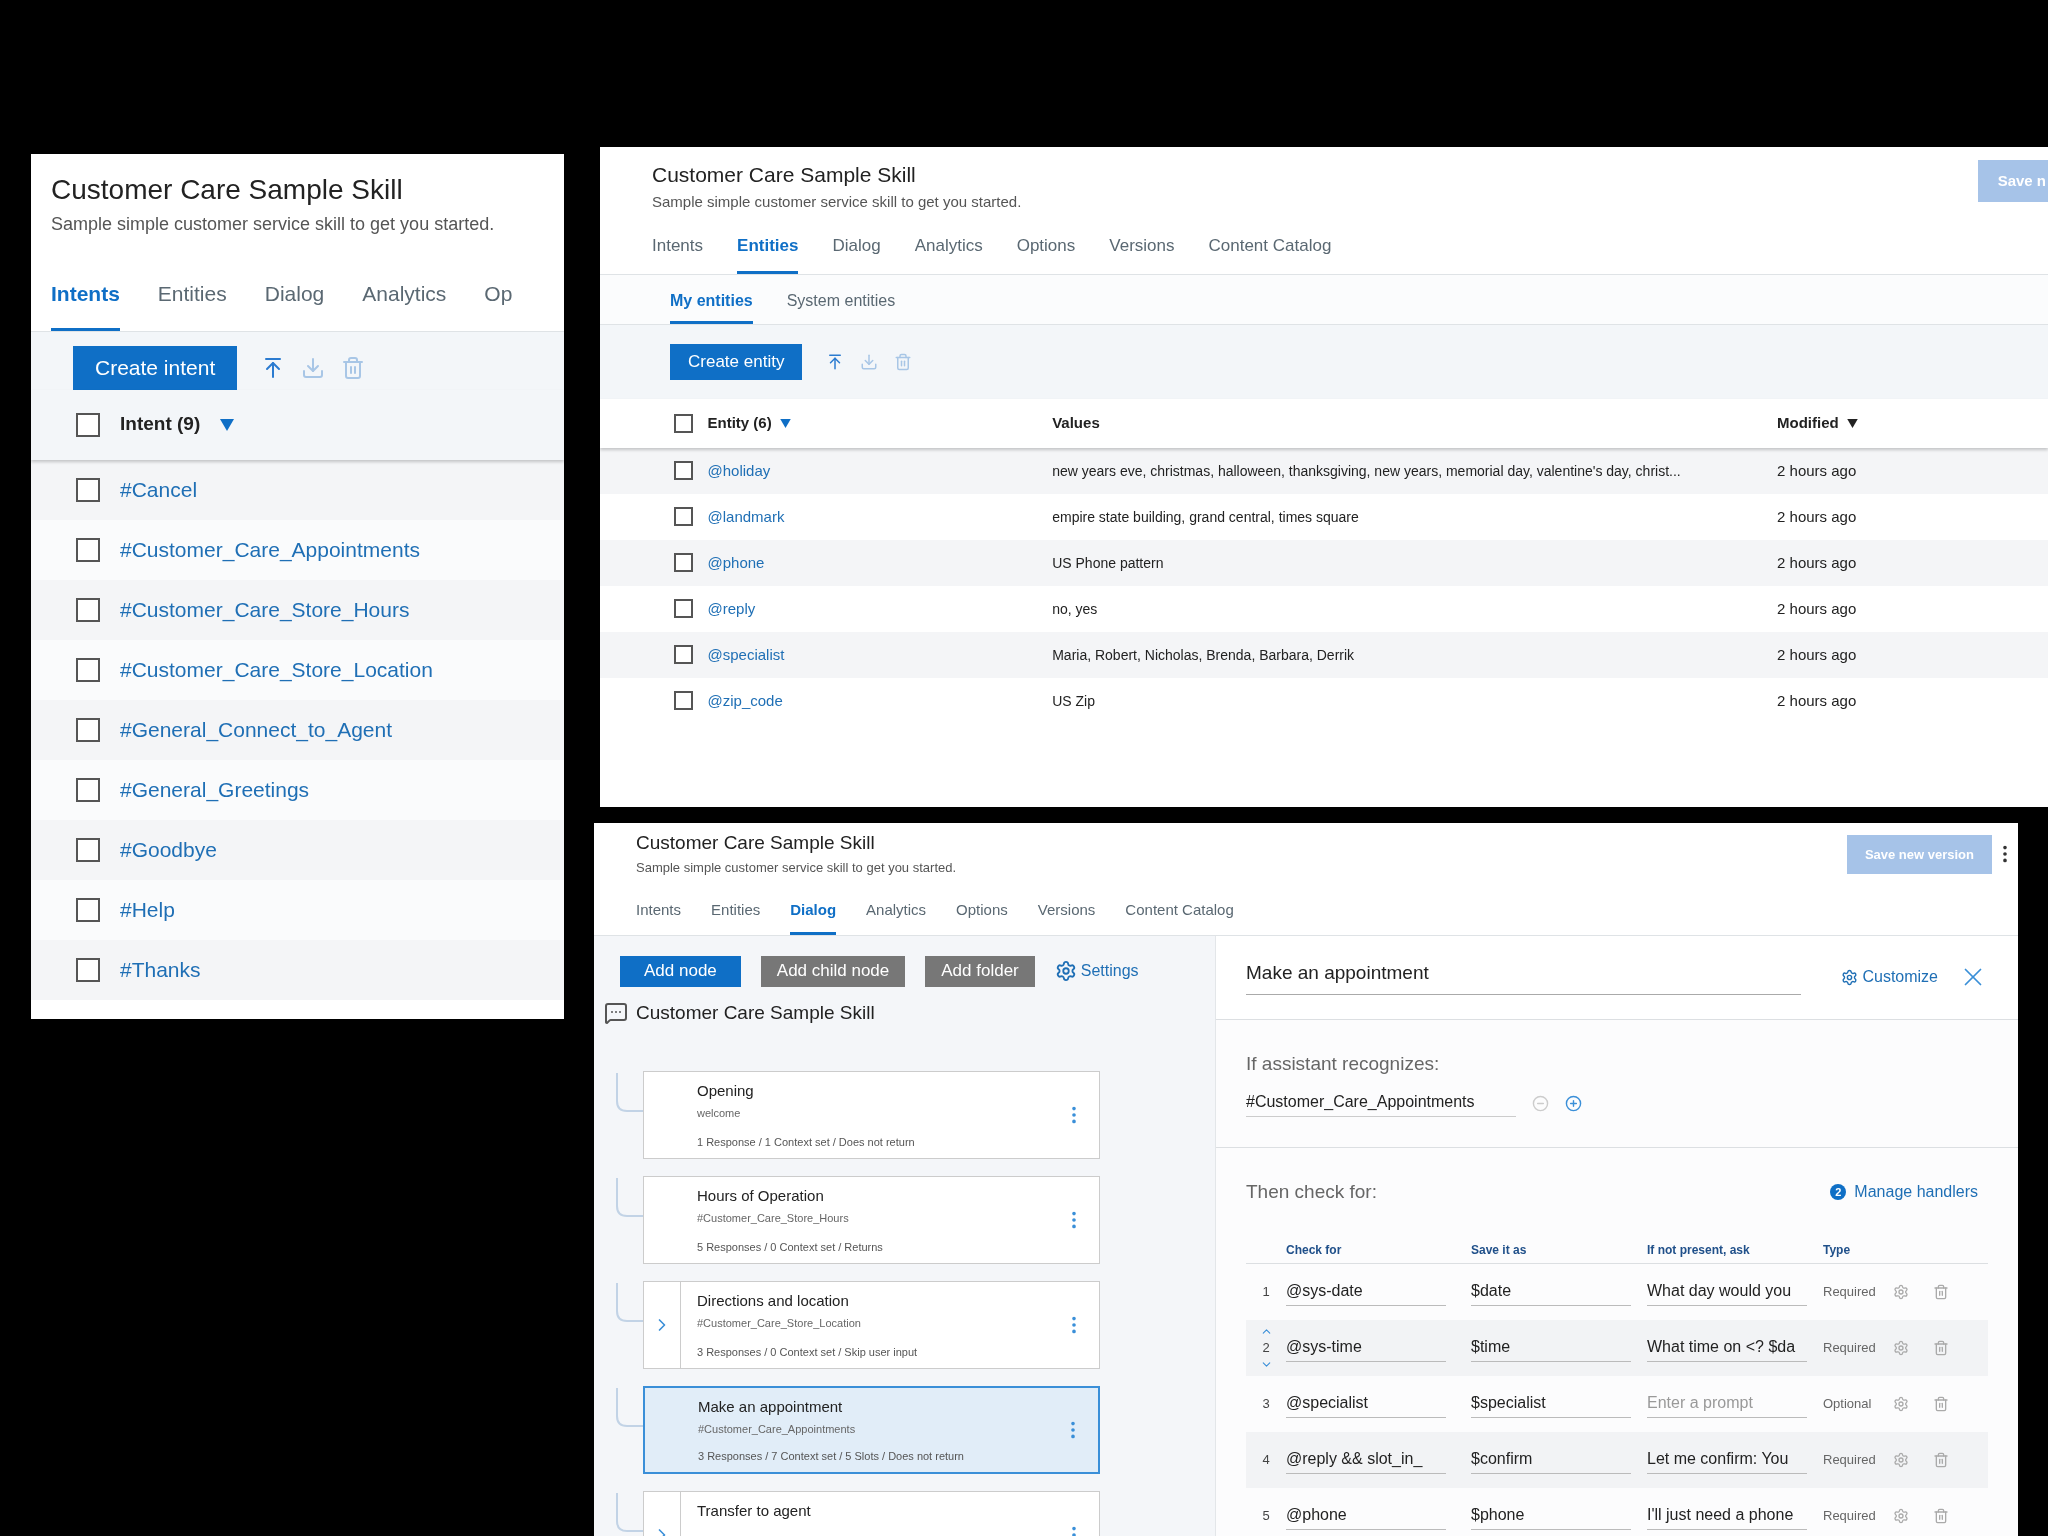  Describe the element at coordinates (746, 654) in the screenshot. I see `entity-link: @specialist` at that location.